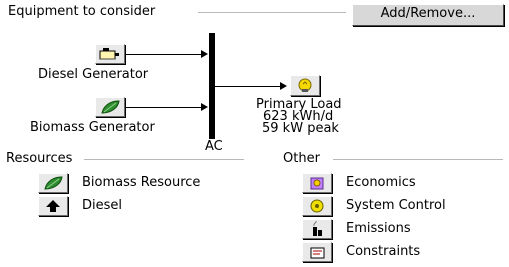  What do you see at coordinates (141, 183) in the screenshot?
I see `resource-item-label: Biomass Resource` at bounding box center [141, 183].